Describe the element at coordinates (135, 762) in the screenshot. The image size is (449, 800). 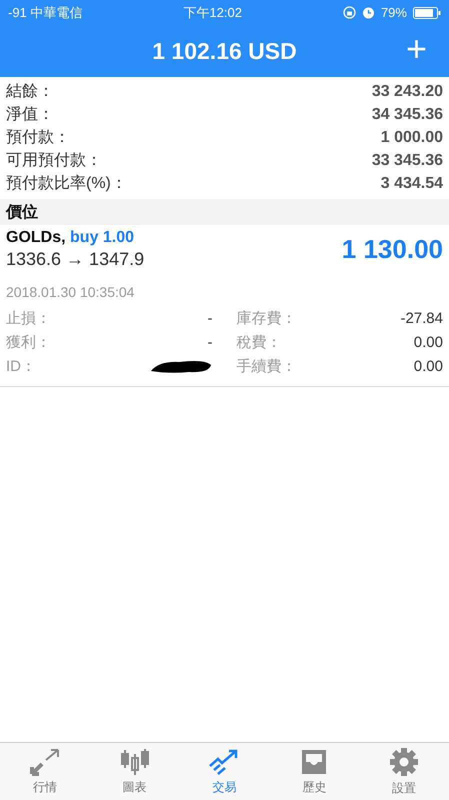
I see `candlestick-icon` at that location.